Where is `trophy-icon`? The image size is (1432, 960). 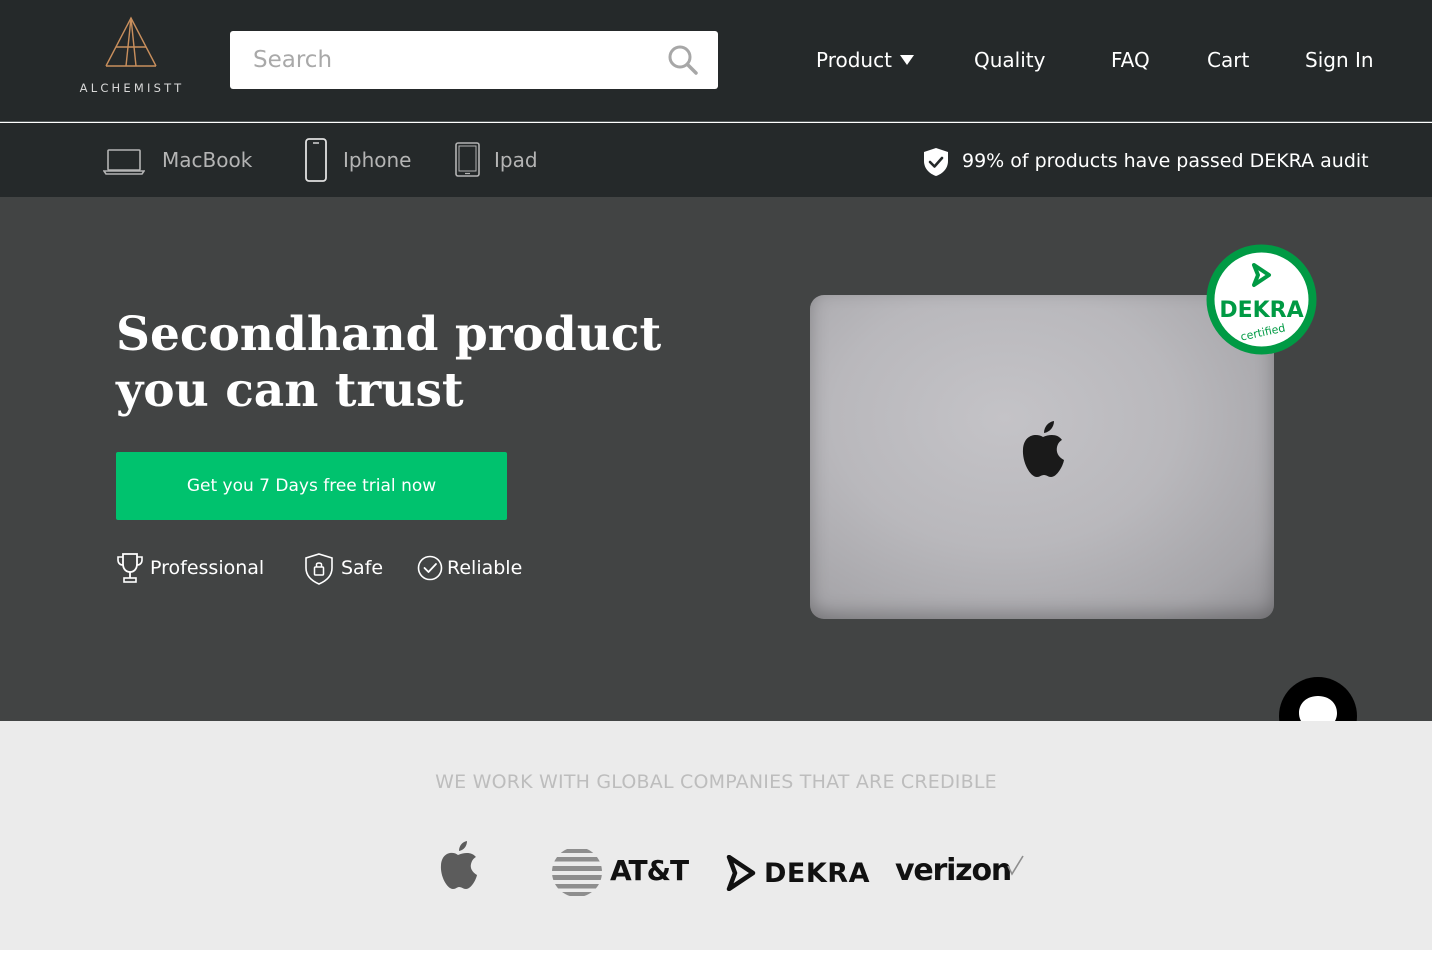 trophy-icon is located at coordinates (130, 568).